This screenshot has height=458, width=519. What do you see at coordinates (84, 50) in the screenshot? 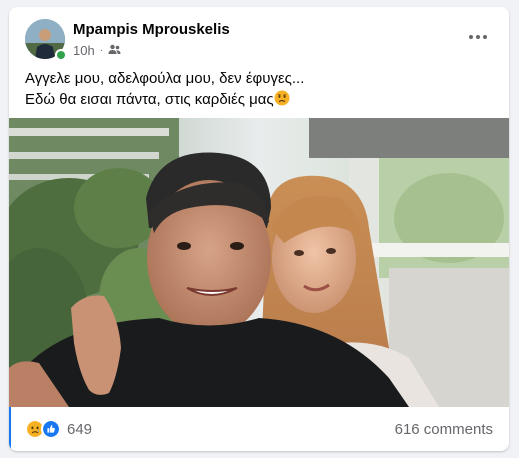
I see `post-timestamp: 10h` at bounding box center [84, 50].